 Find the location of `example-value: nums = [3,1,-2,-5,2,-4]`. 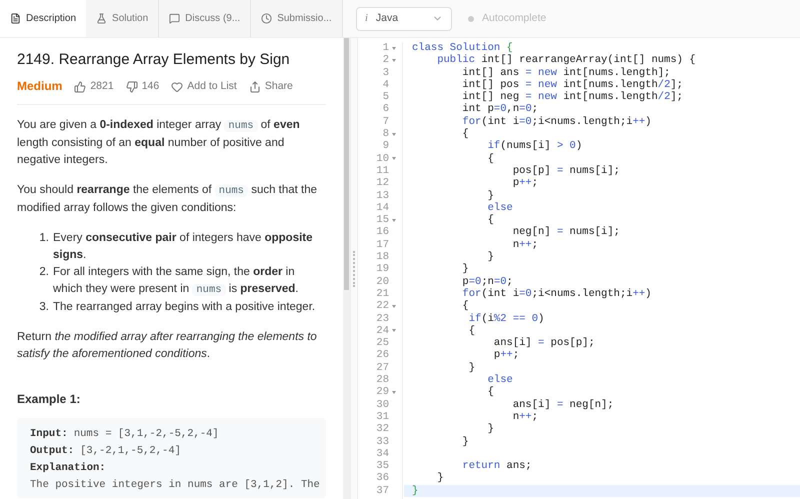

example-value: nums = [3,1,-2,-5,2,-4] is located at coordinates (146, 434).